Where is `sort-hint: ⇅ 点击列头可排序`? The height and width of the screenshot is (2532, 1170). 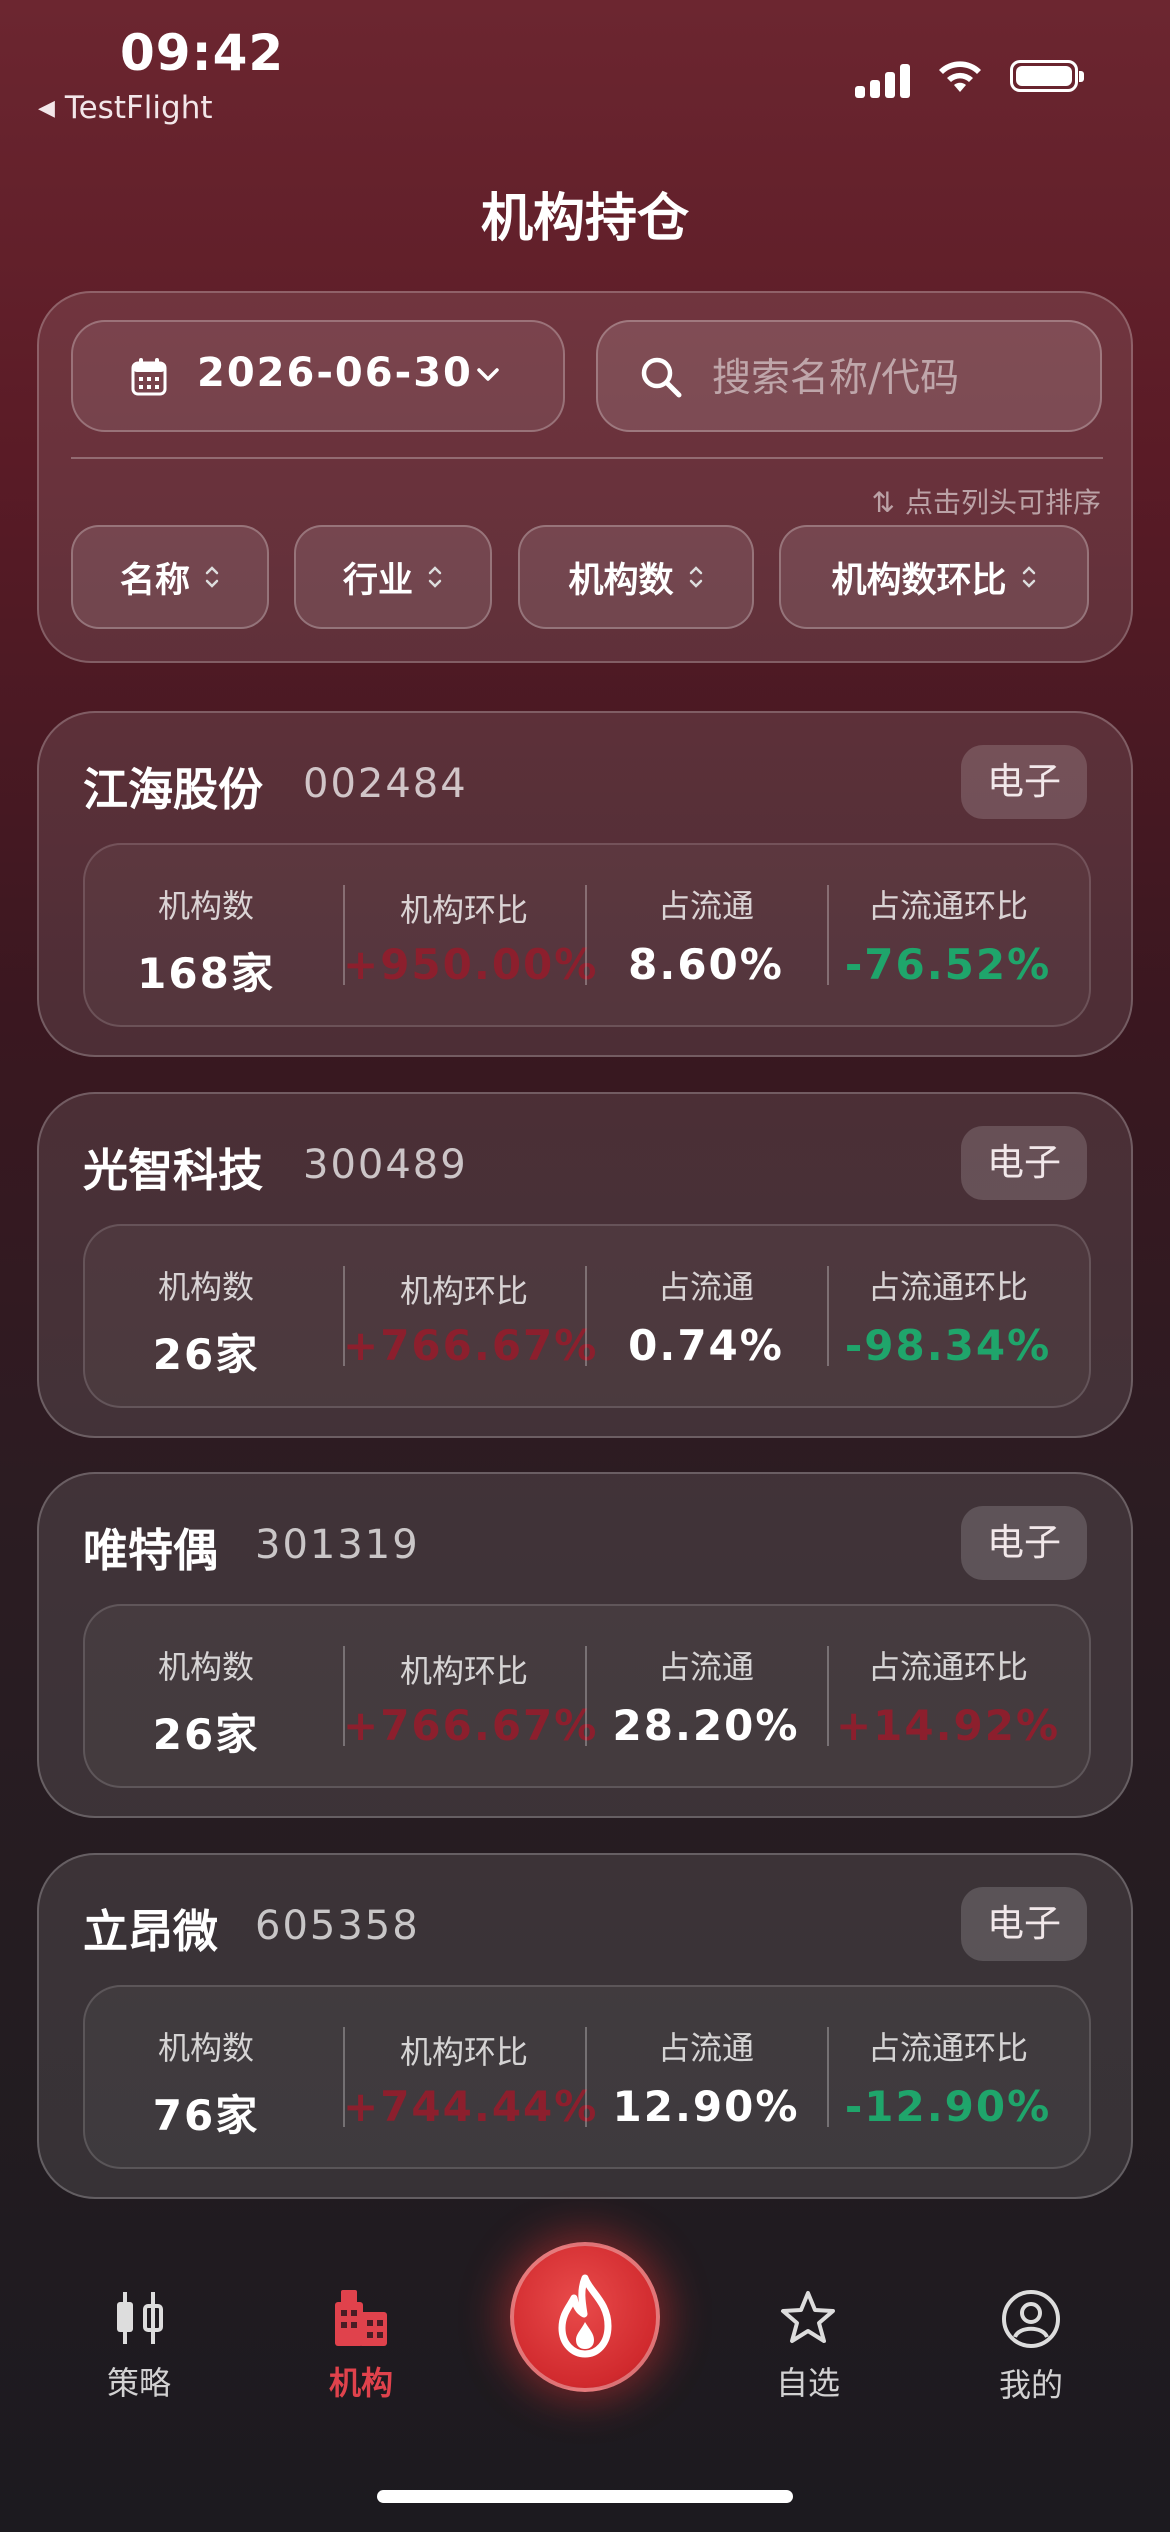 sort-hint: ⇅ 点击列头可排序 is located at coordinates (986, 501).